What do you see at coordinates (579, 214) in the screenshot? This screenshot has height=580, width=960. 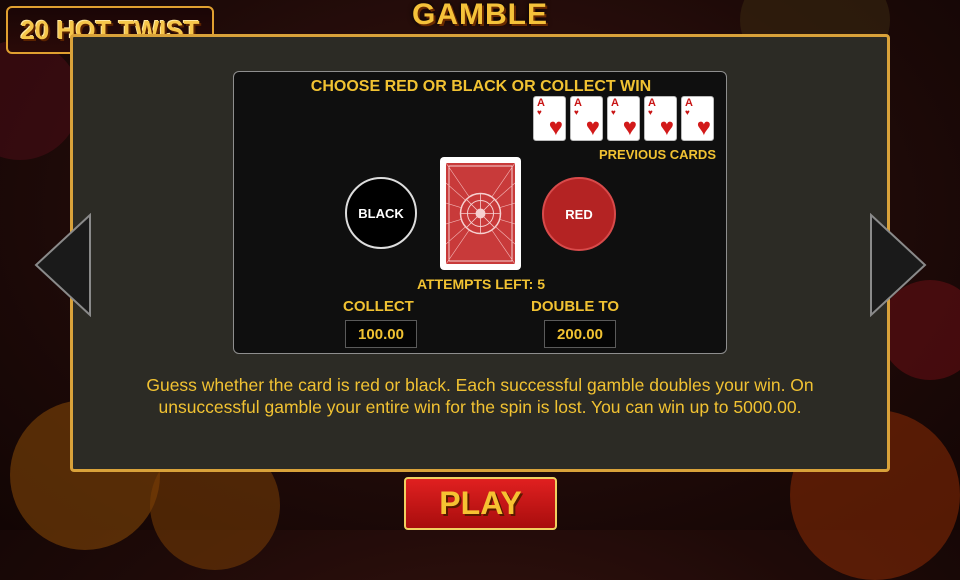 I see `red-button: RED` at bounding box center [579, 214].